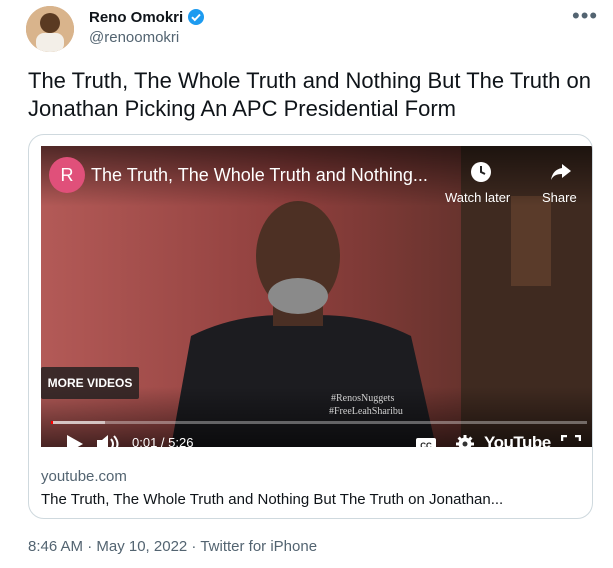 This screenshot has width=613, height=568. I want to click on author-name: Reno Omokri, so click(147, 17).